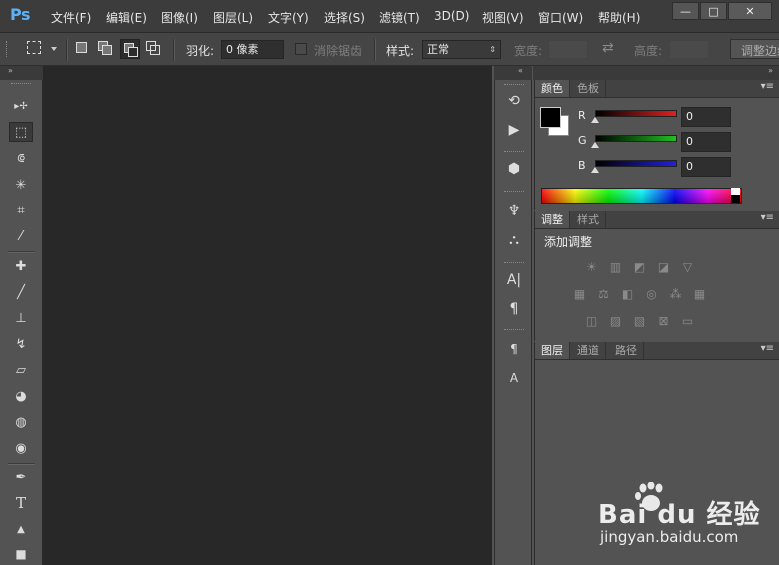 The image size is (779, 565). What do you see at coordinates (615, 266) in the screenshot?
I see `levels-icon: ▥` at bounding box center [615, 266].